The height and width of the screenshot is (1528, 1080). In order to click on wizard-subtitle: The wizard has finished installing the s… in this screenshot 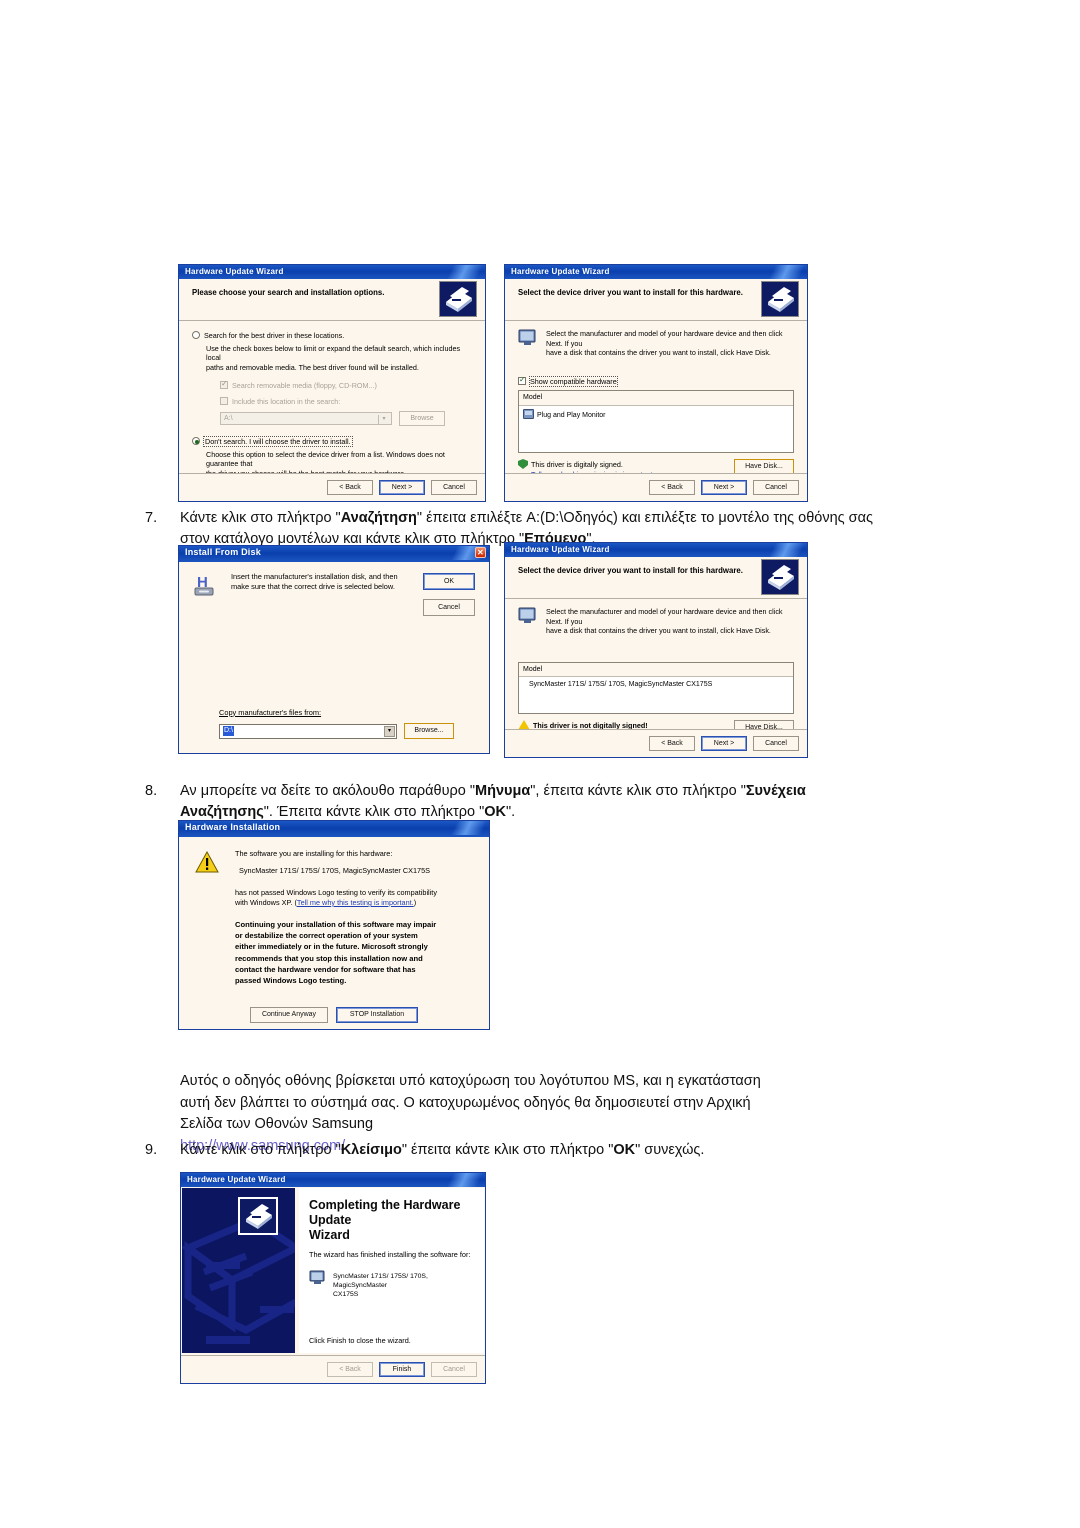, I will do `click(390, 1254)`.